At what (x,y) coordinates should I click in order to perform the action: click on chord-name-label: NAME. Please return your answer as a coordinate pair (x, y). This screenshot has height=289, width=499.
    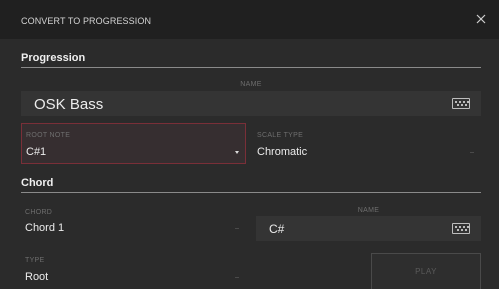
    Looking at the image, I should click on (368, 210).